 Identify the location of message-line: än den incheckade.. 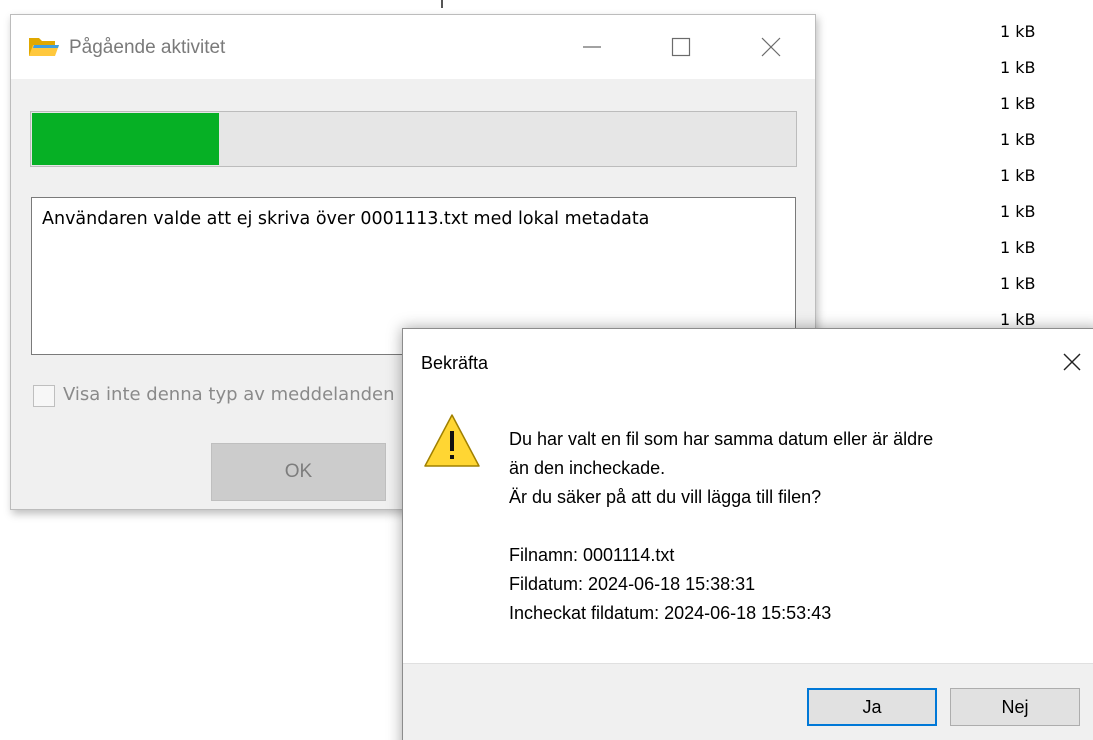
(587, 468).